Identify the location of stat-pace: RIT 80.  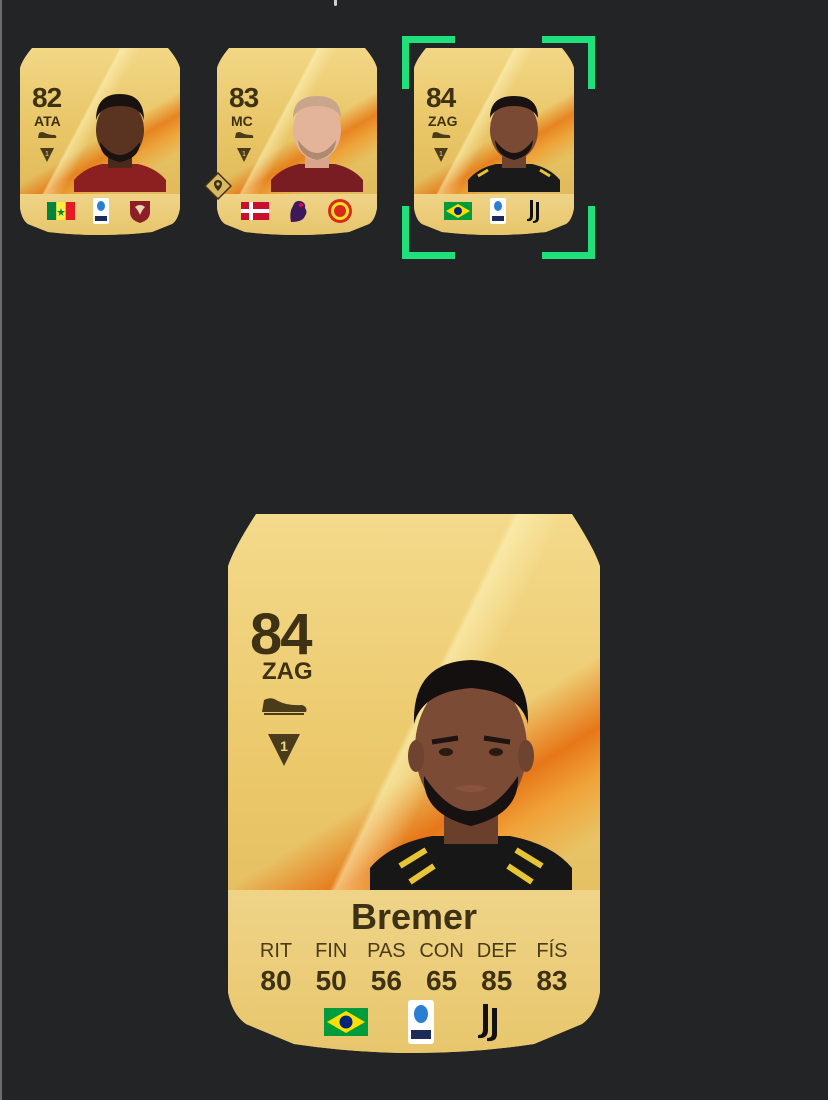
(276, 968).